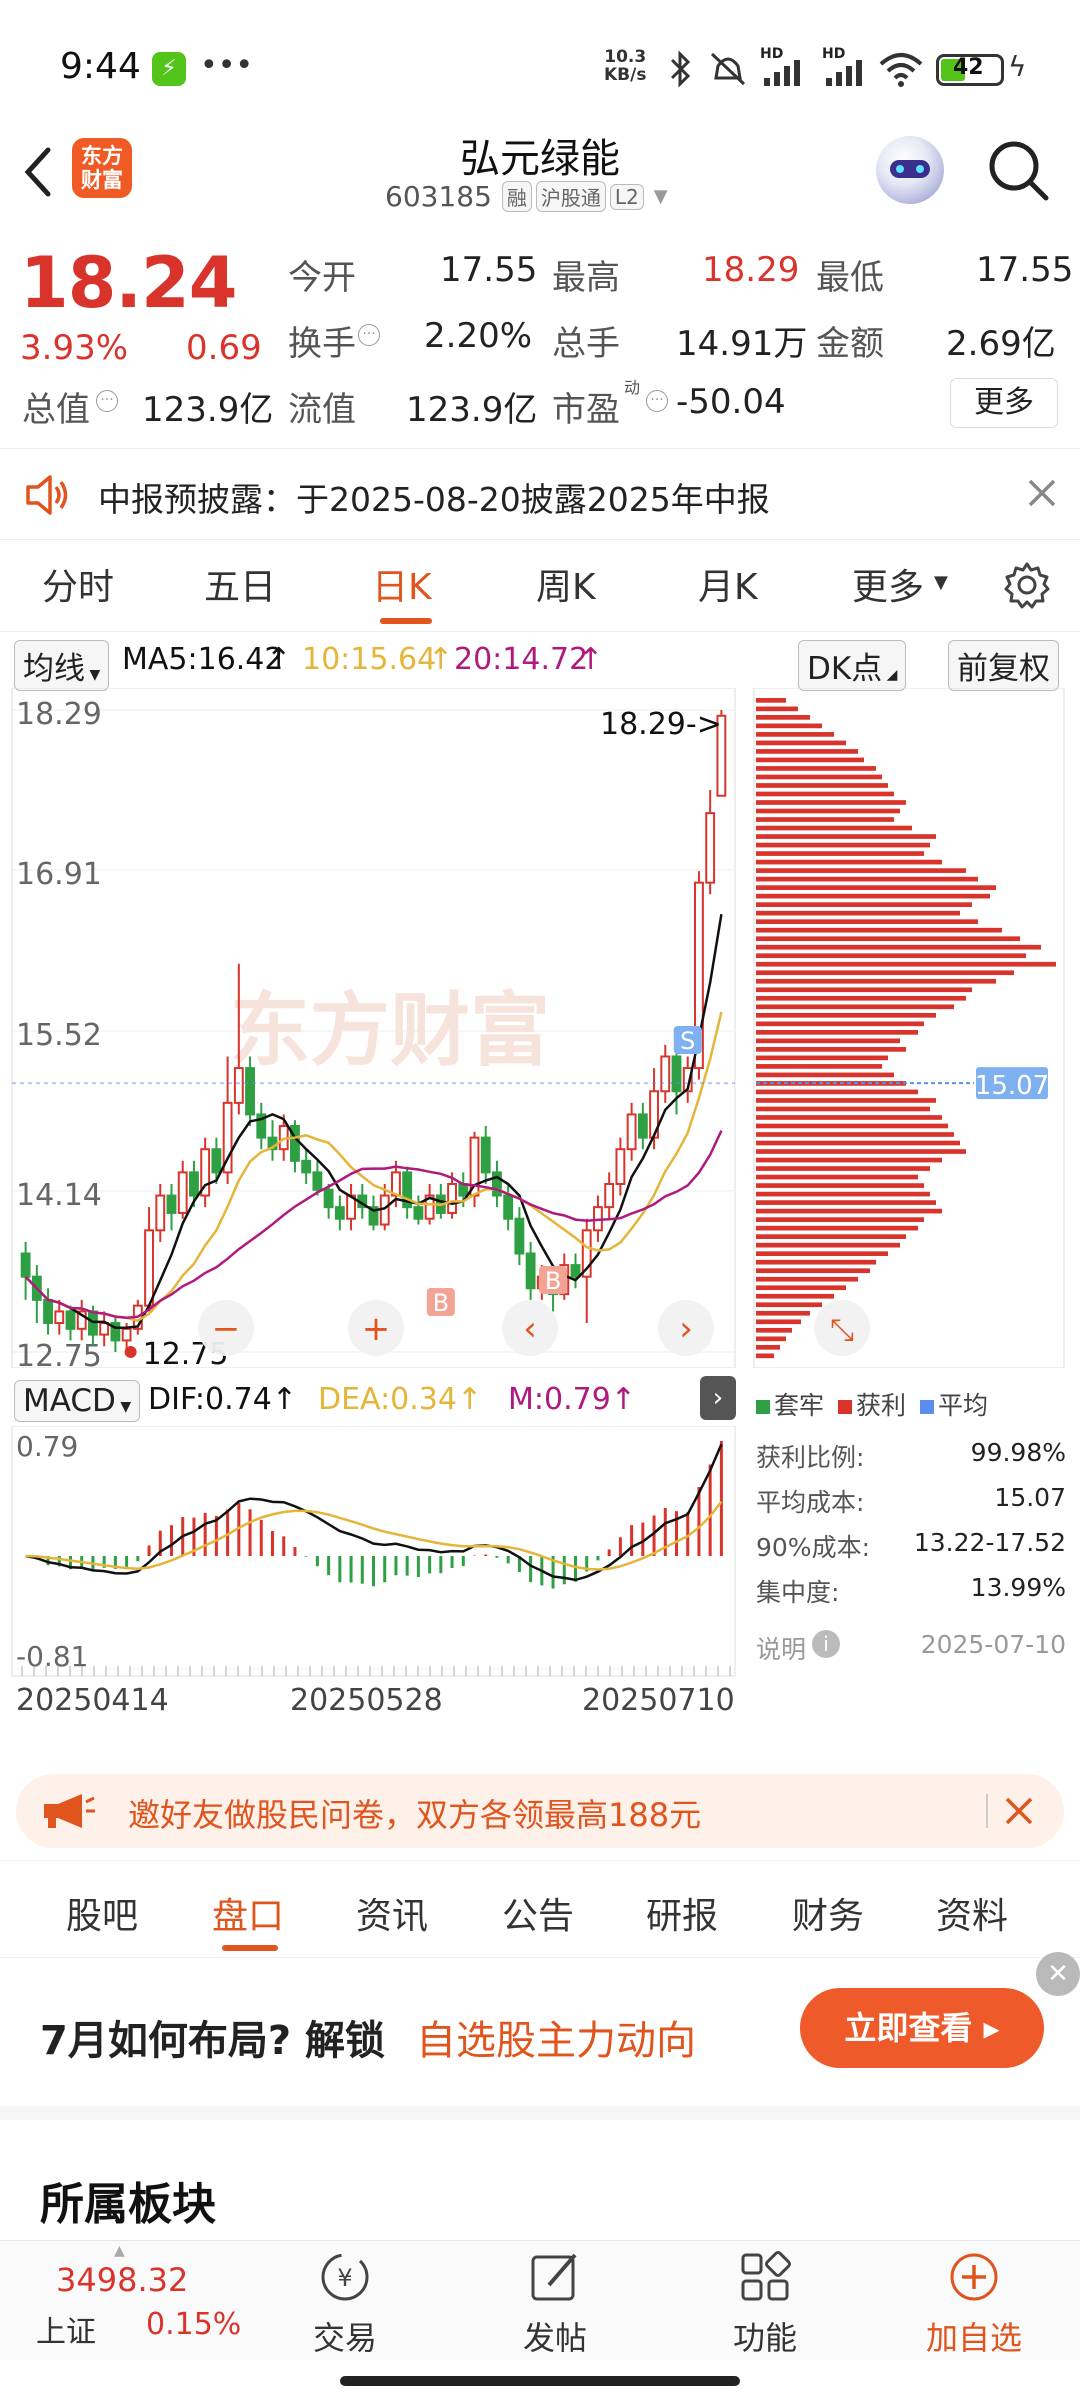  Describe the element at coordinates (538, 1913) in the screenshot. I see `tab-announcements: 公告` at that location.